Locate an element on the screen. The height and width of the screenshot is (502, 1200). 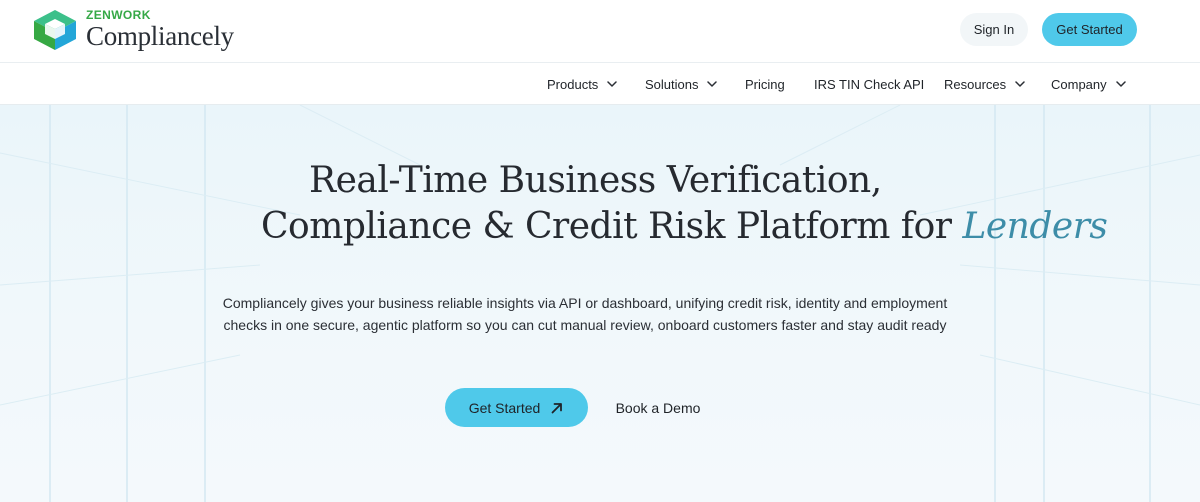
nav-item-pricing: Pricing is located at coordinates (765, 84).